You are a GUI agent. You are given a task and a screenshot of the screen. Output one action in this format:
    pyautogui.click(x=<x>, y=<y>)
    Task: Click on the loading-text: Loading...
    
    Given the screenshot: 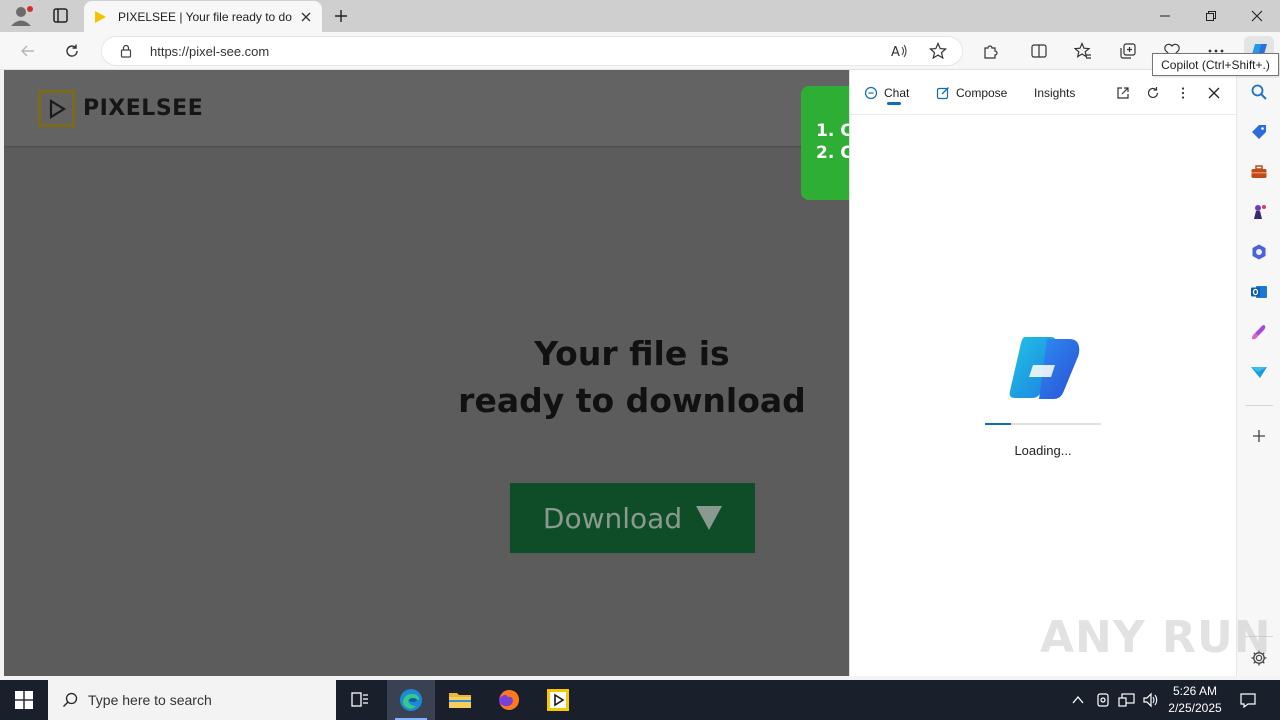 What is the action you would take?
    pyautogui.click(x=1043, y=450)
    